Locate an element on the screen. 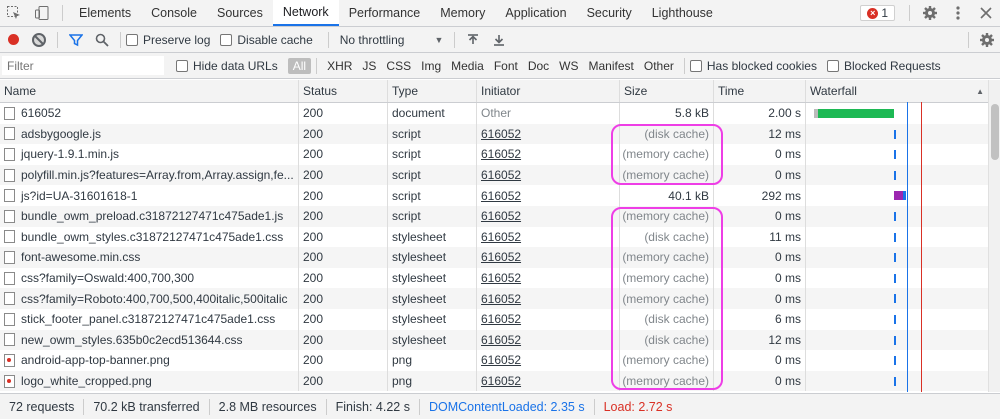 Image resolution: width=1000 pixels, height=419 pixels. tab-network: Network is located at coordinates (305, 13).